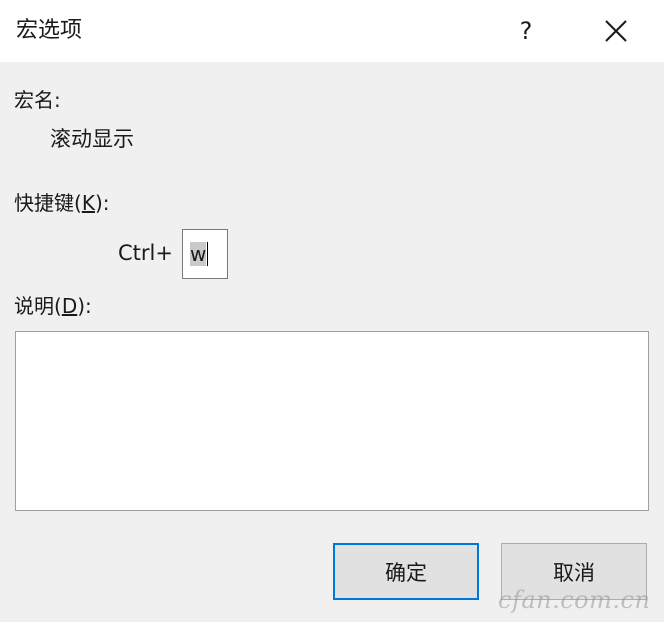 The image size is (664, 622). Describe the element at coordinates (198, 254) in the screenshot. I see `shortcut-key-value: w` at that location.